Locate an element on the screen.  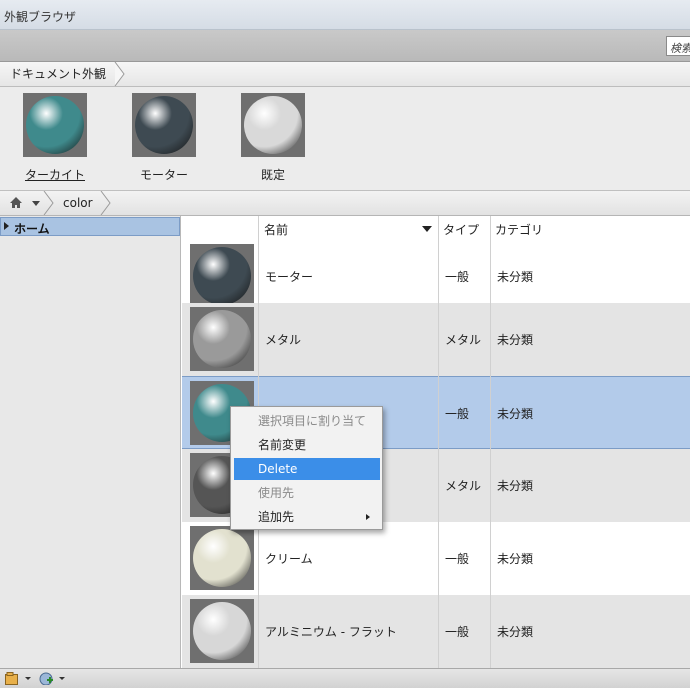
window-title: 外観ブラウザ is located at coordinates (40, 17).